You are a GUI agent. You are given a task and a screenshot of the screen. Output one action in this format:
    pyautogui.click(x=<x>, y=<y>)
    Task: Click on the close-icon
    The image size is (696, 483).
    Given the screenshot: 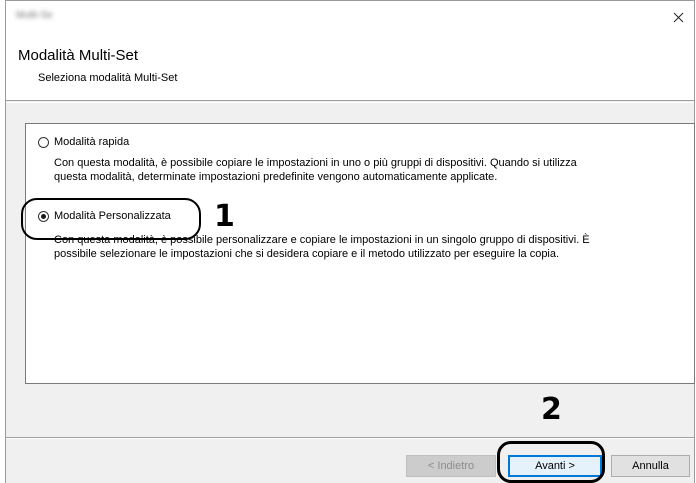 What is the action you would take?
    pyautogui.click(x=678, y=17)
    